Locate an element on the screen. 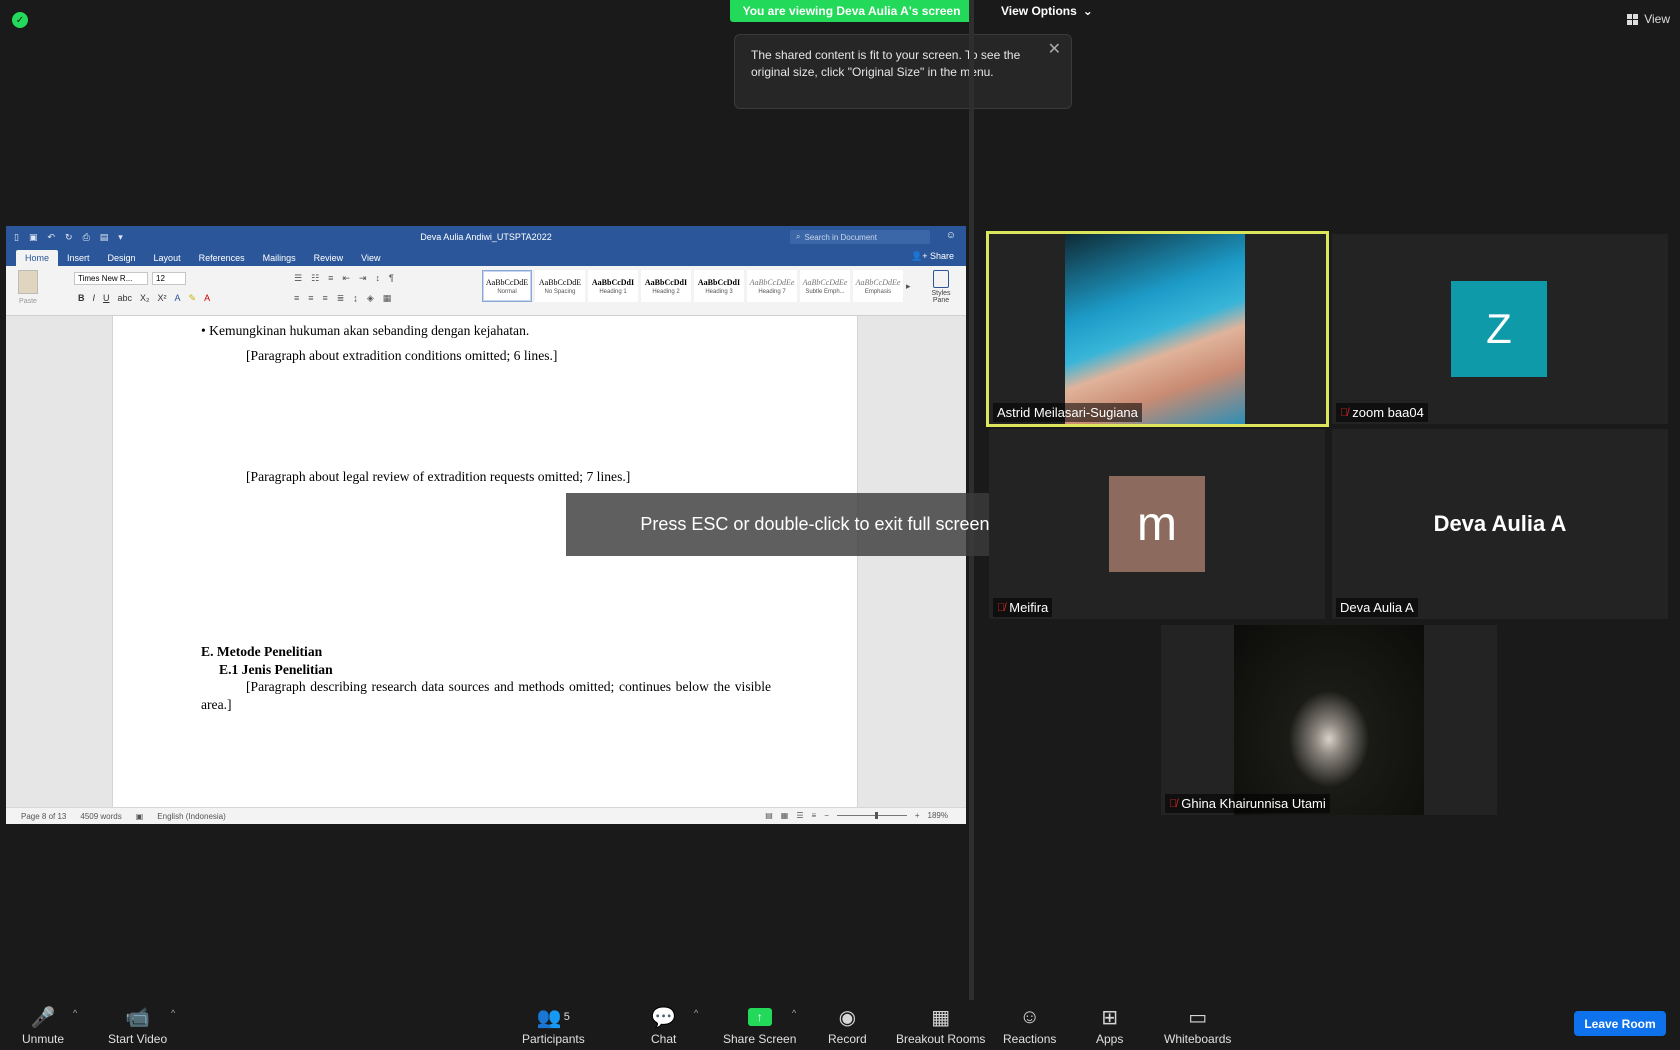 The image size is (1680, 1050). video-tile-meifira: m 🎙̸ Meifira is located at coordinates (1157, 524).